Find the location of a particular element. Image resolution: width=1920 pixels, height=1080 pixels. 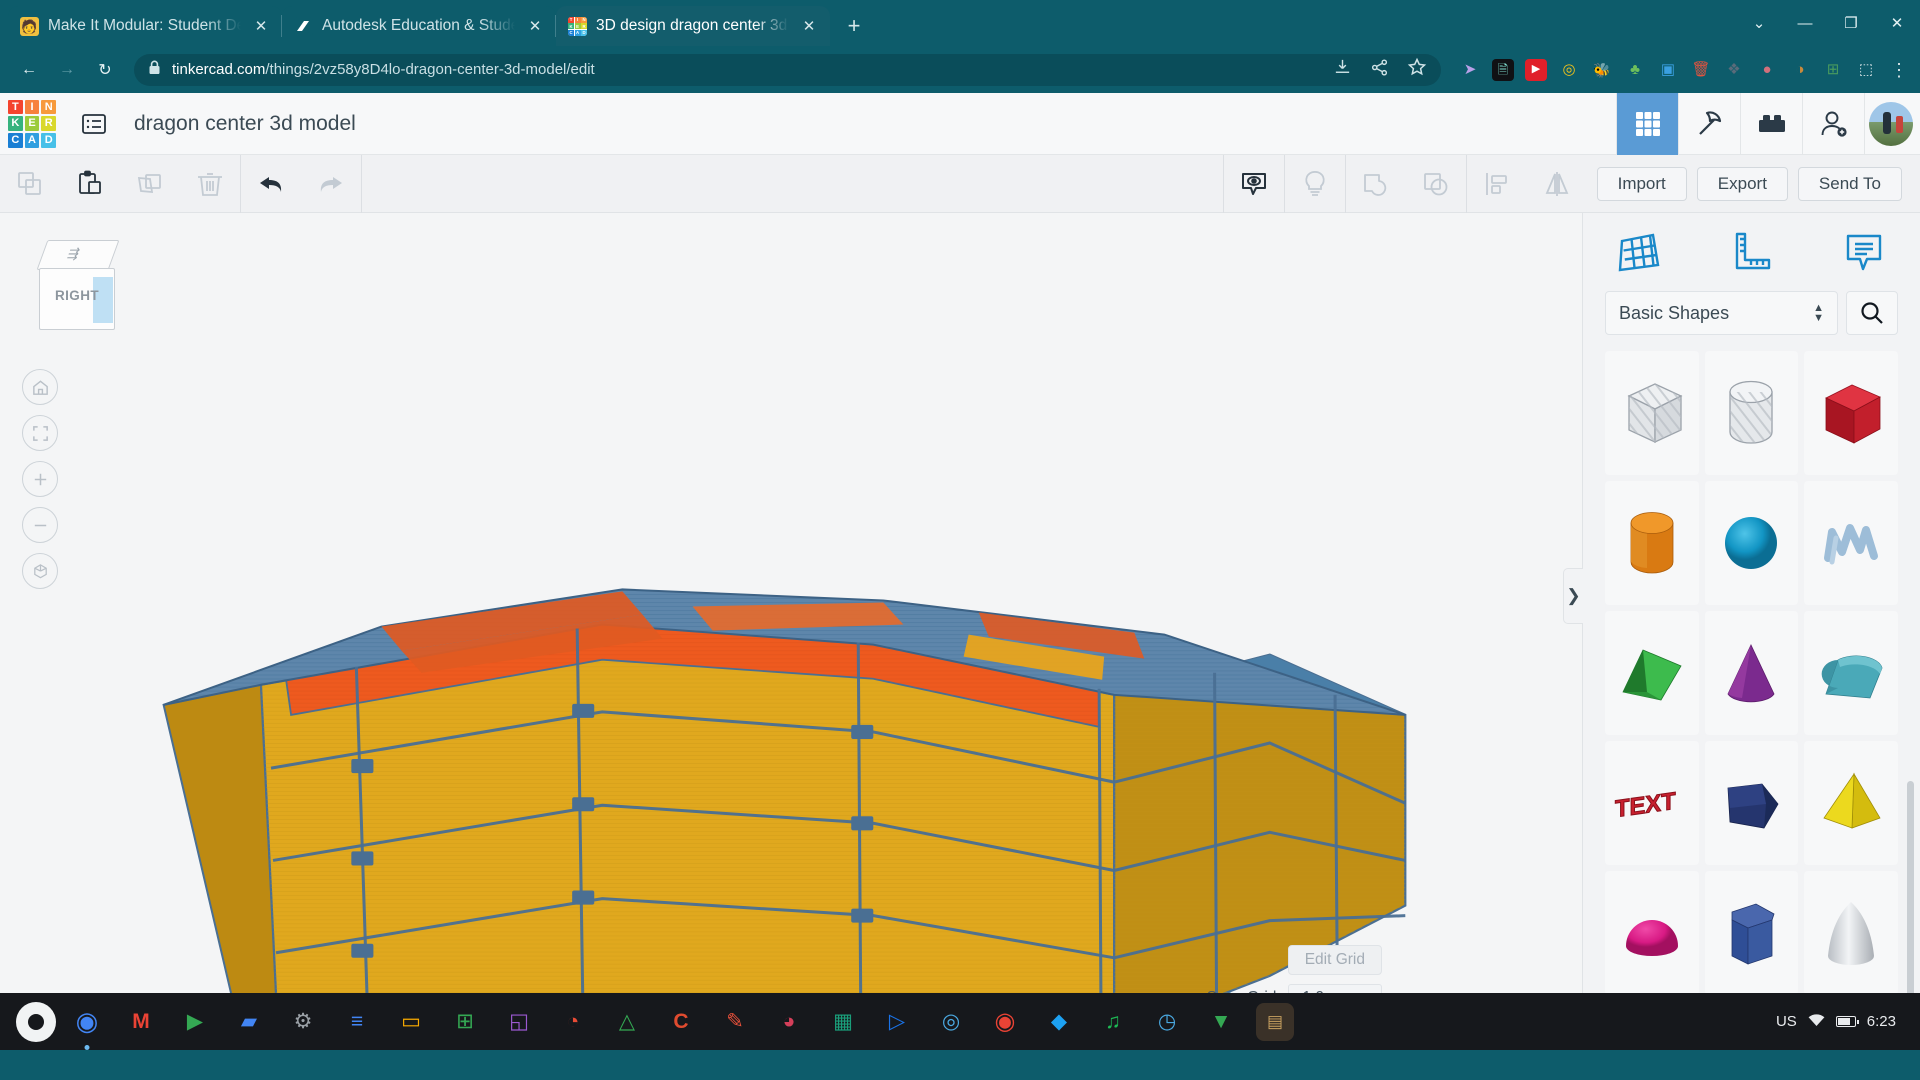

copy-button is located at coordinates (30, 184).